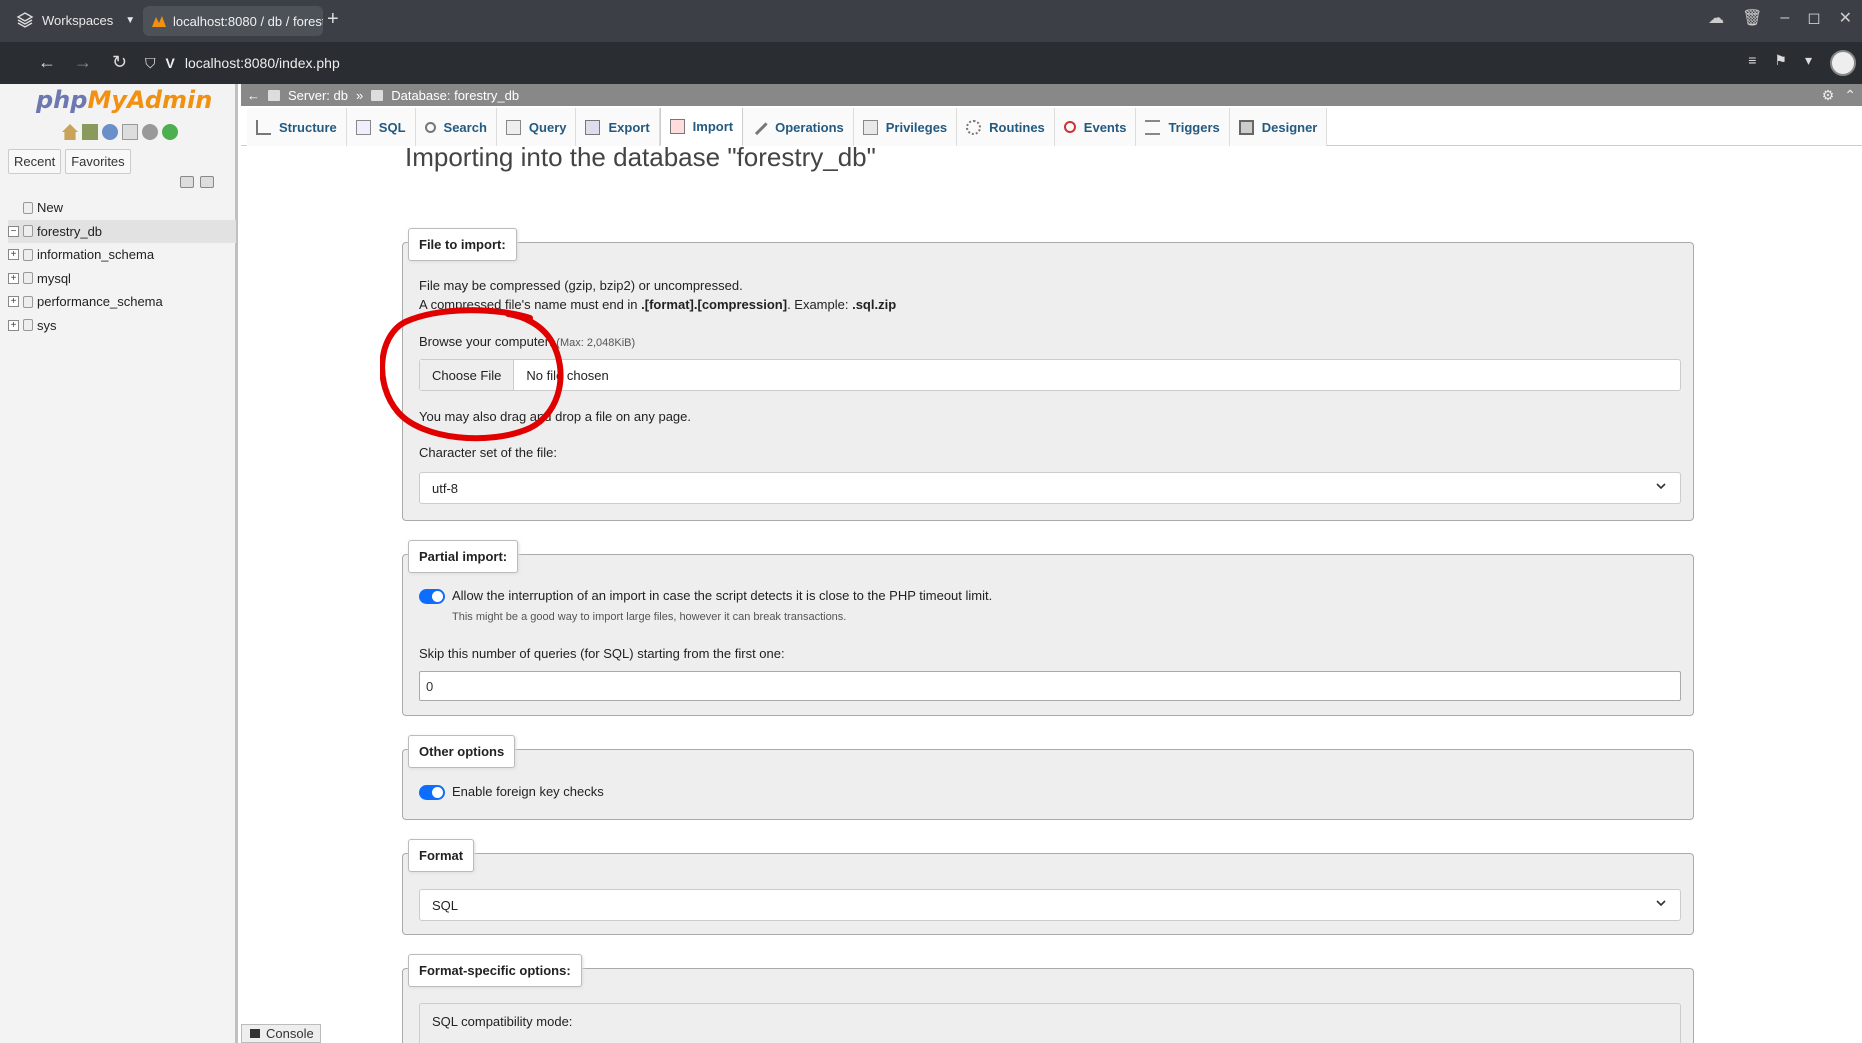 The width and height of the screenshot is (1862, 1043). What do you see at coordinates (1050, 488) in the screenshot?
I see `charset-select: utf-8` at bounding box center [1050, 488].